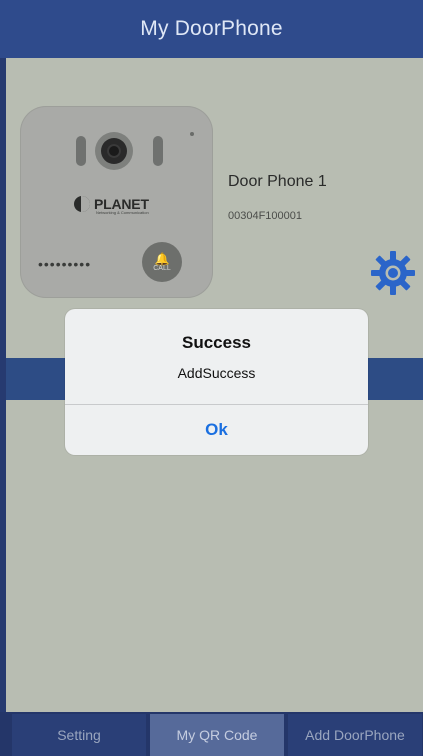 The height and width of the screenshot is (756, 423). I want to click on ok-button: Ok, so click(216, 430).